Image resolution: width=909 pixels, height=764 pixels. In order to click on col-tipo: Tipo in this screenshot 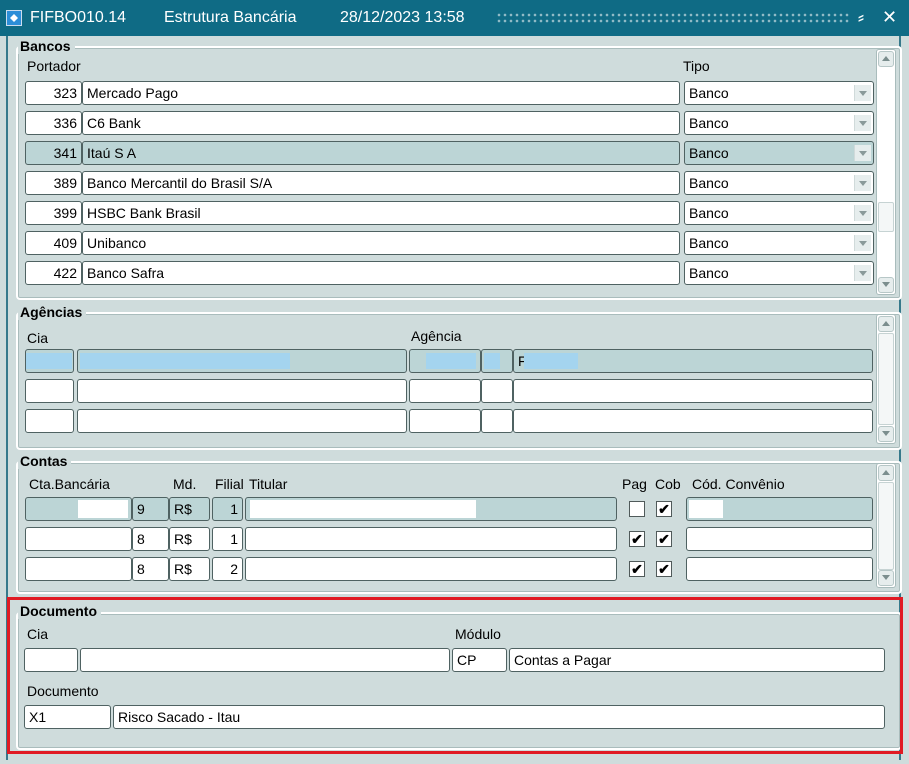, I will do `click(696, 66)`.